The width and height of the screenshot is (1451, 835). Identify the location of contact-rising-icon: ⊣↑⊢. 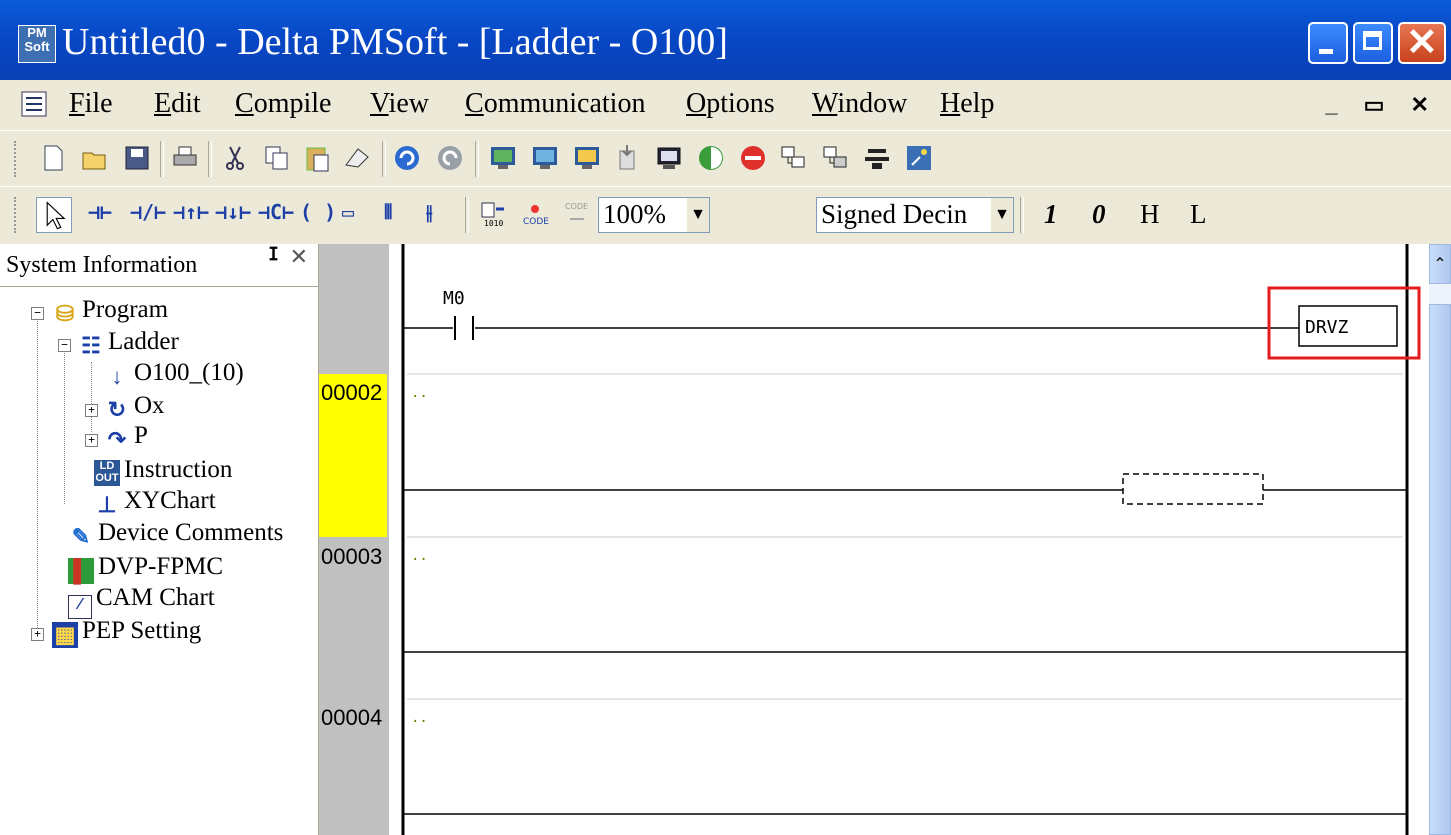
(191, 212).